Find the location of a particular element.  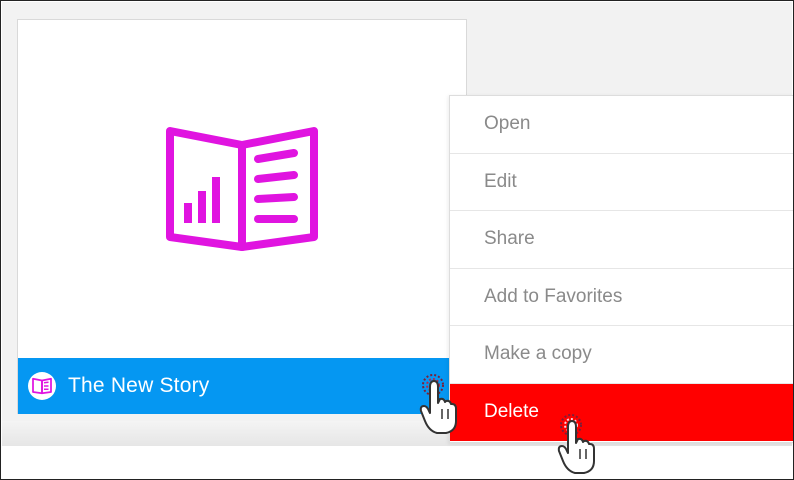

story-title: The New Story is located at coordinates (138, 386).